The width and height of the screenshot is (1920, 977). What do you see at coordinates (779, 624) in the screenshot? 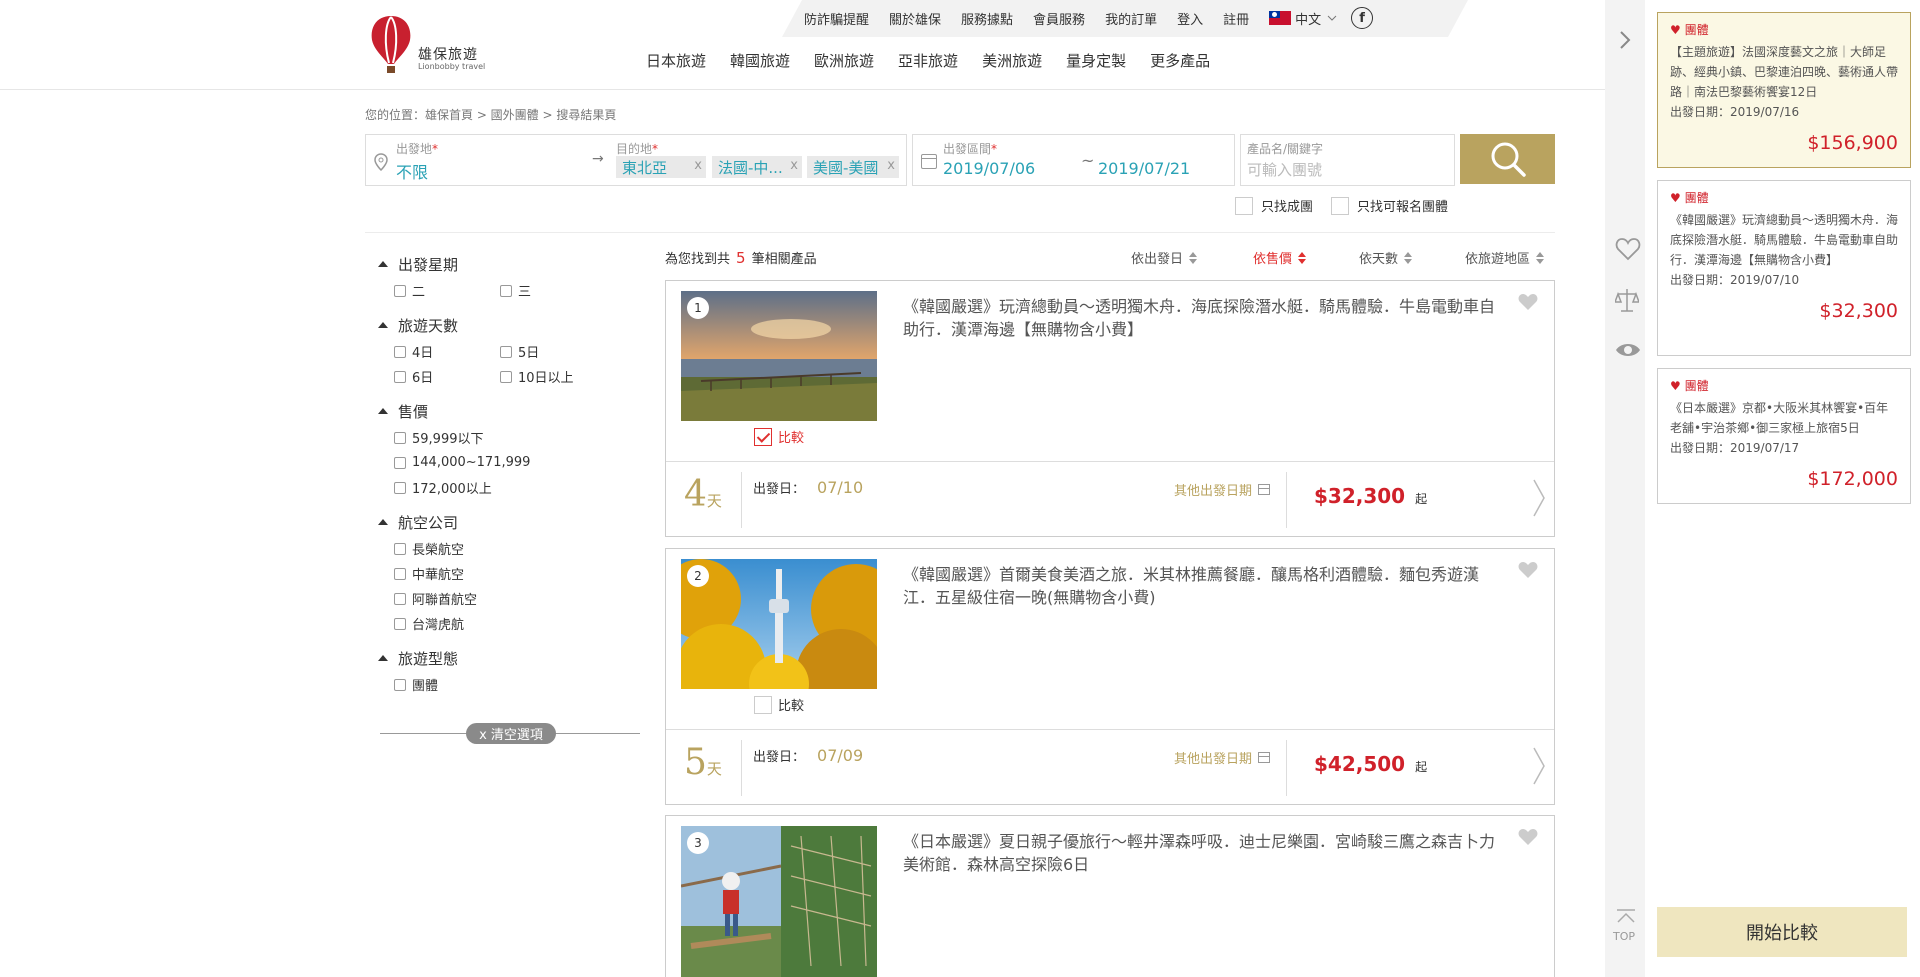
I see `product-image: 2` at bounding box center [779, 624].